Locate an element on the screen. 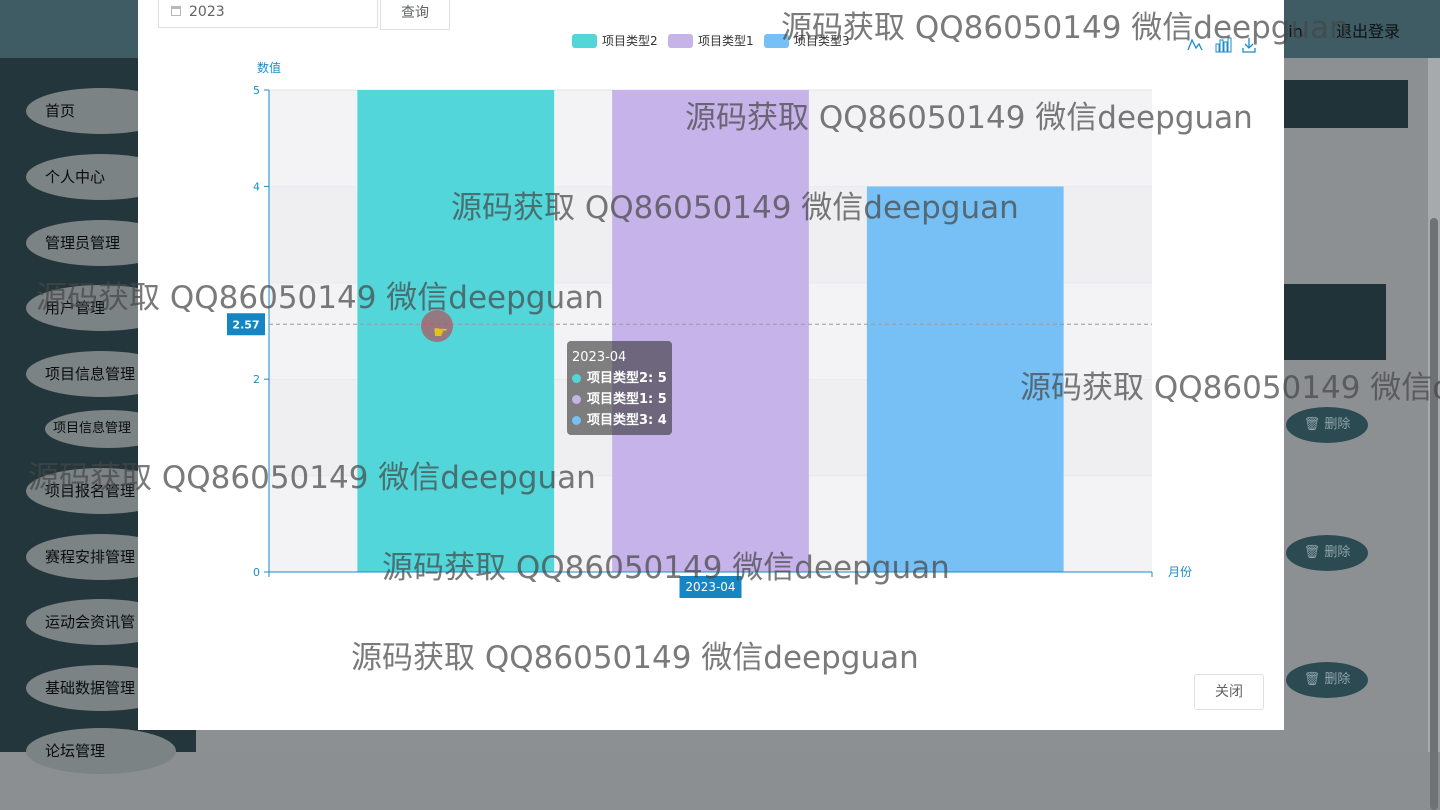  line-chart-icon is located at coordinates (1195, 44).